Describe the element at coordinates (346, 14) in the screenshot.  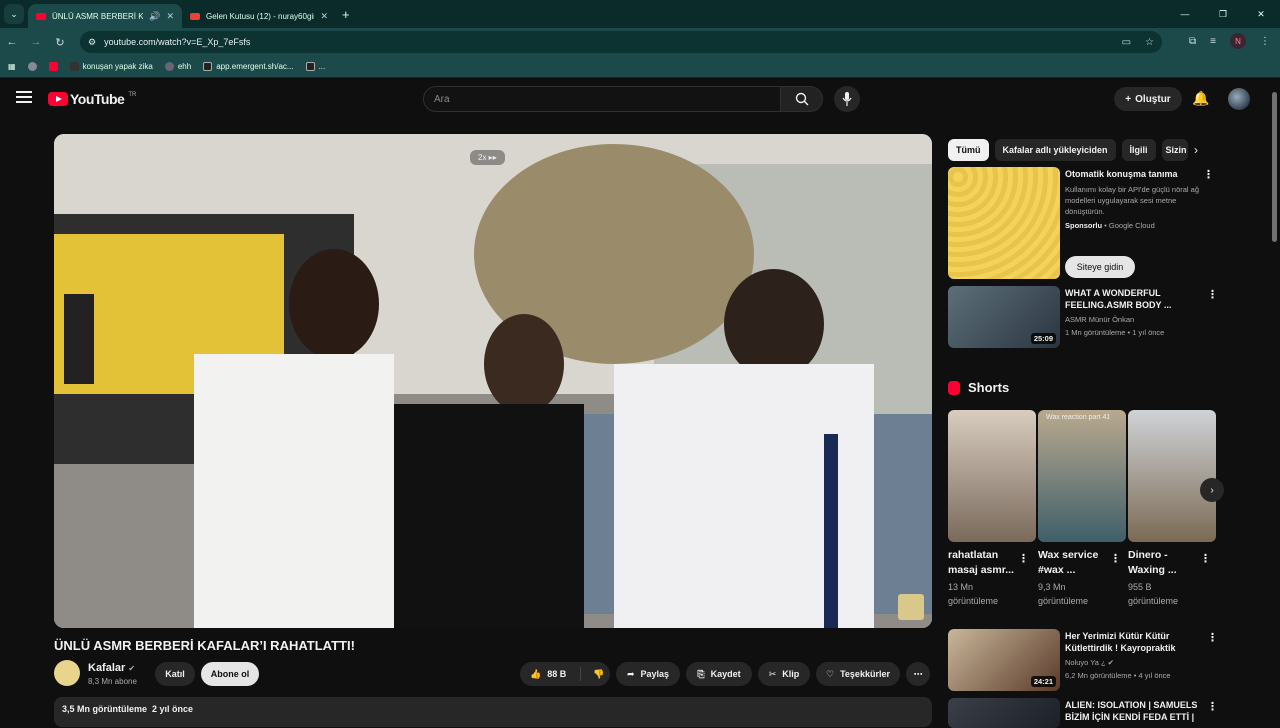
I see `new-tab-icon: +` at that location.